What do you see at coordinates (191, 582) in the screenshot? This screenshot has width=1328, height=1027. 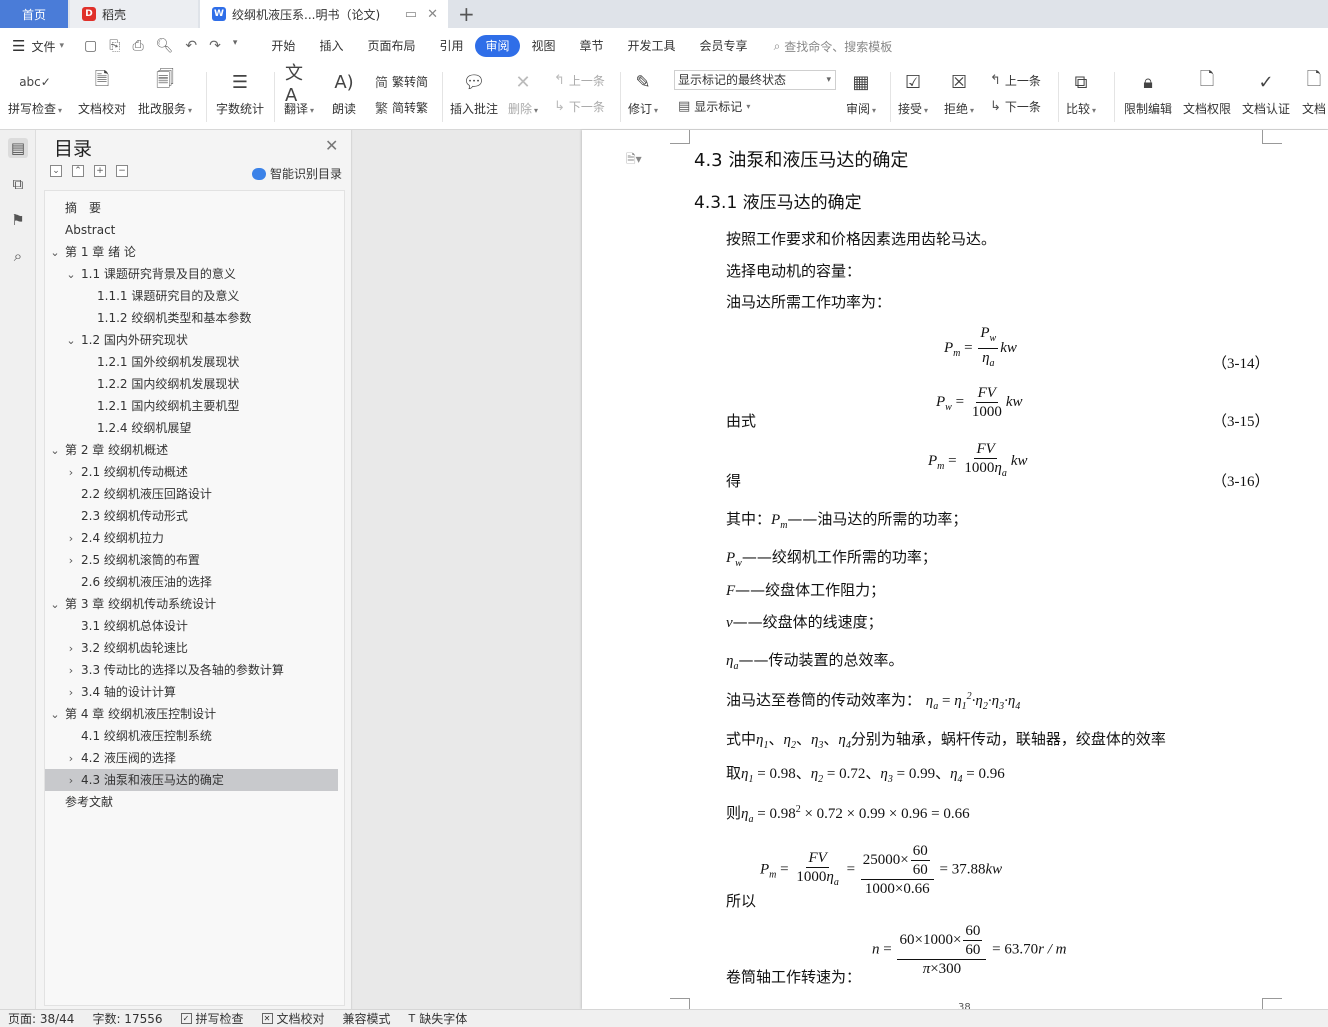 I see `toc-item: 2.6 绞纲机液压油的选择` at bounding box center [191, 582].